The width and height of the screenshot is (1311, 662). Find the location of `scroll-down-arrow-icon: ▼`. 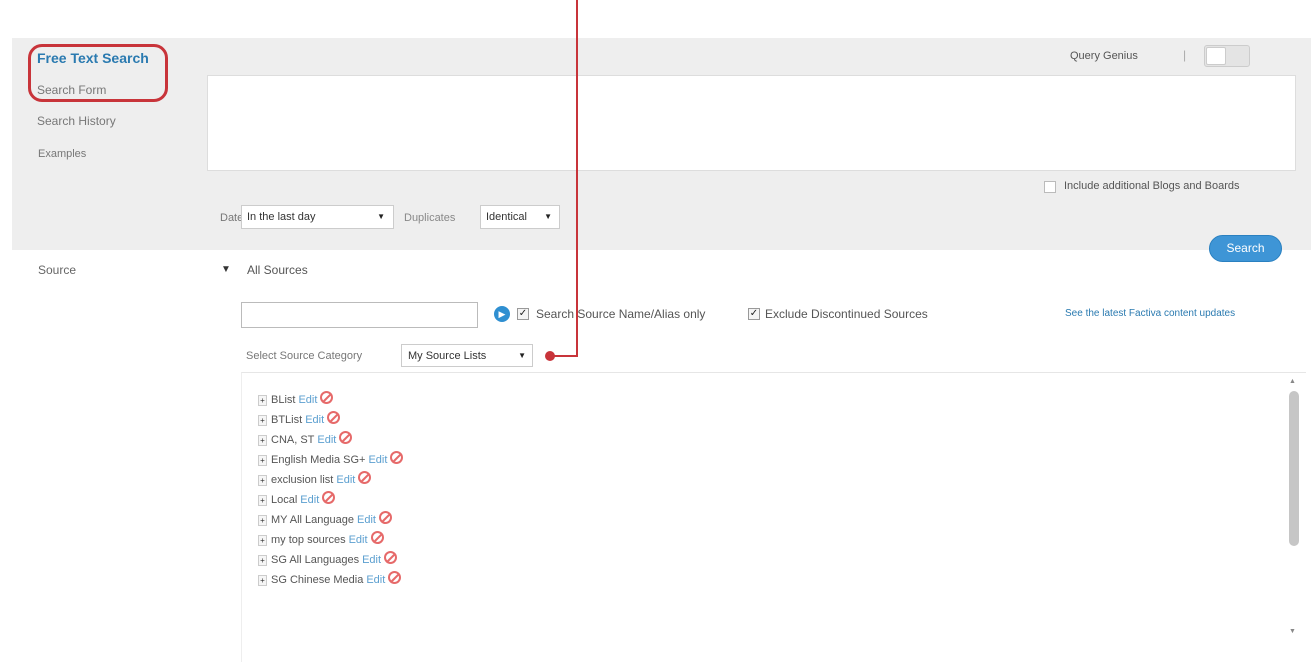

scroll-down-arrow-icon: ▼ is located at coordinates (1292, 631).